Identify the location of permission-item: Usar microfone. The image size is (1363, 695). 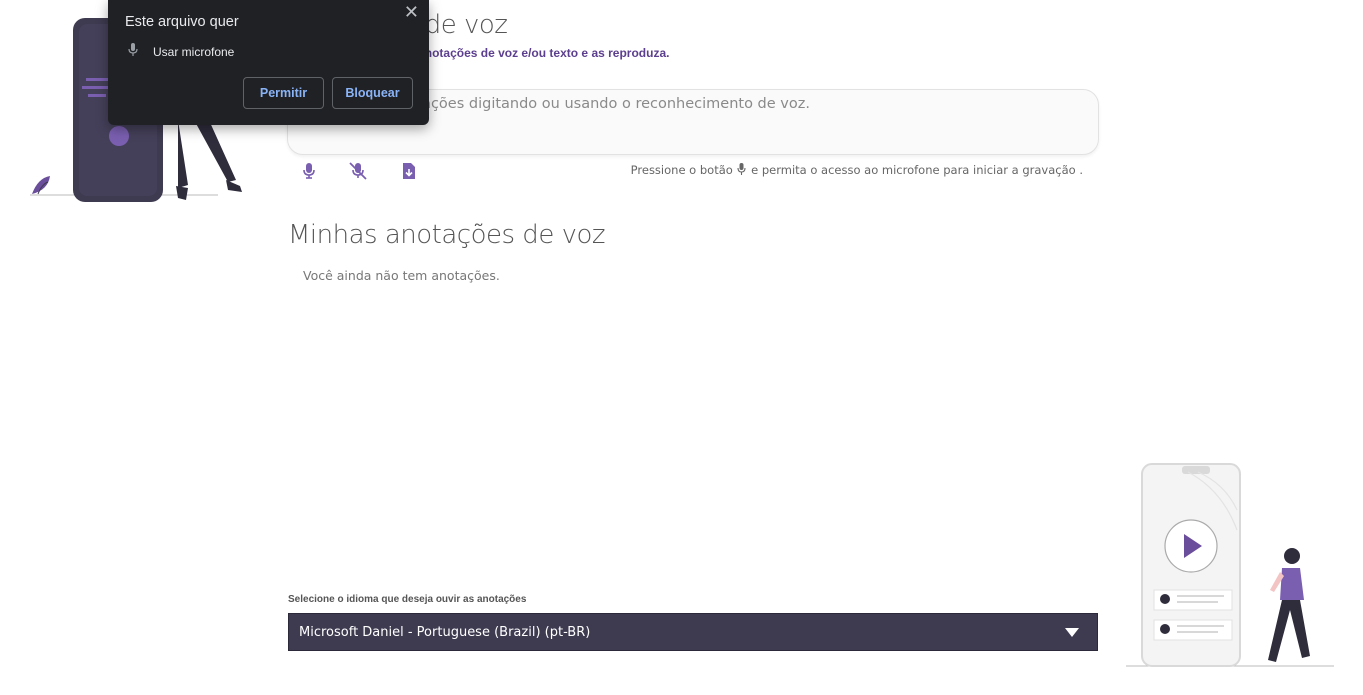
(181, 51).